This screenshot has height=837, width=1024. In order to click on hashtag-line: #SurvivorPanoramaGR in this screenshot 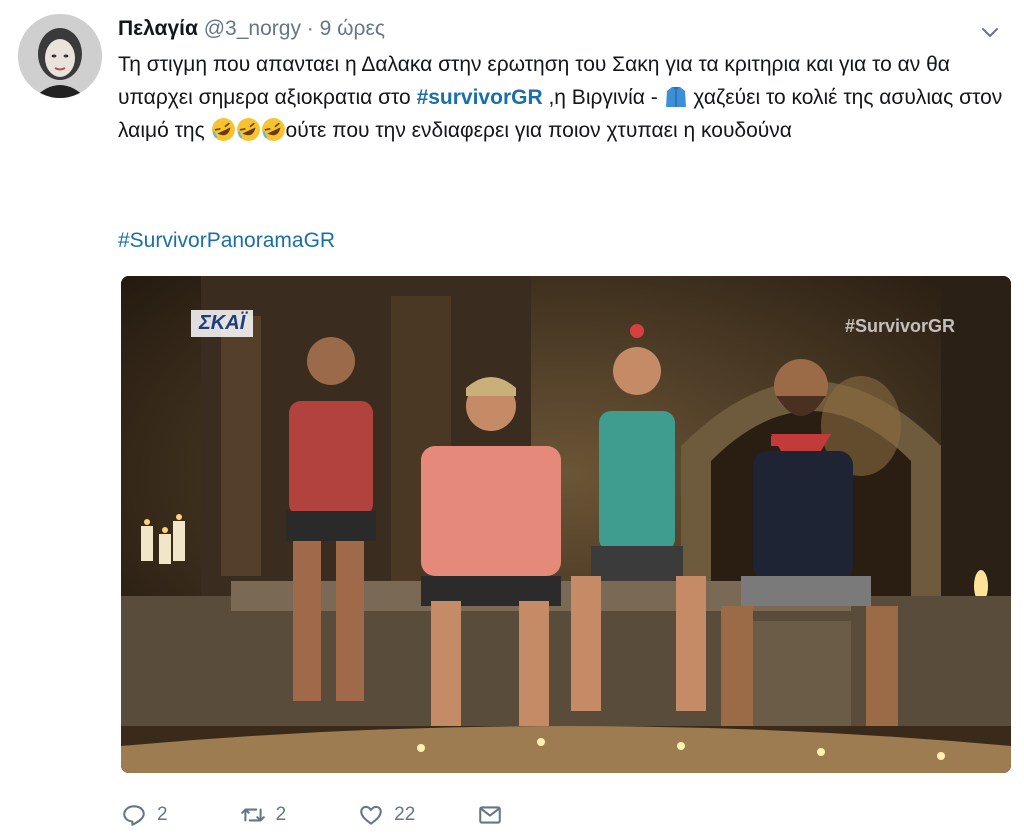, I will do `click(226, 240)`.